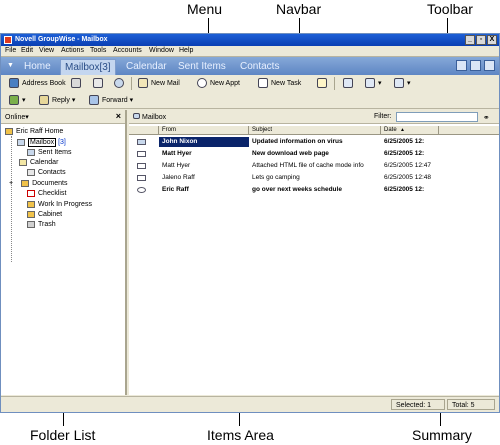 This screenshot has height=445, width=500. I want to click on layout-button: ▾, so click(373, 83).